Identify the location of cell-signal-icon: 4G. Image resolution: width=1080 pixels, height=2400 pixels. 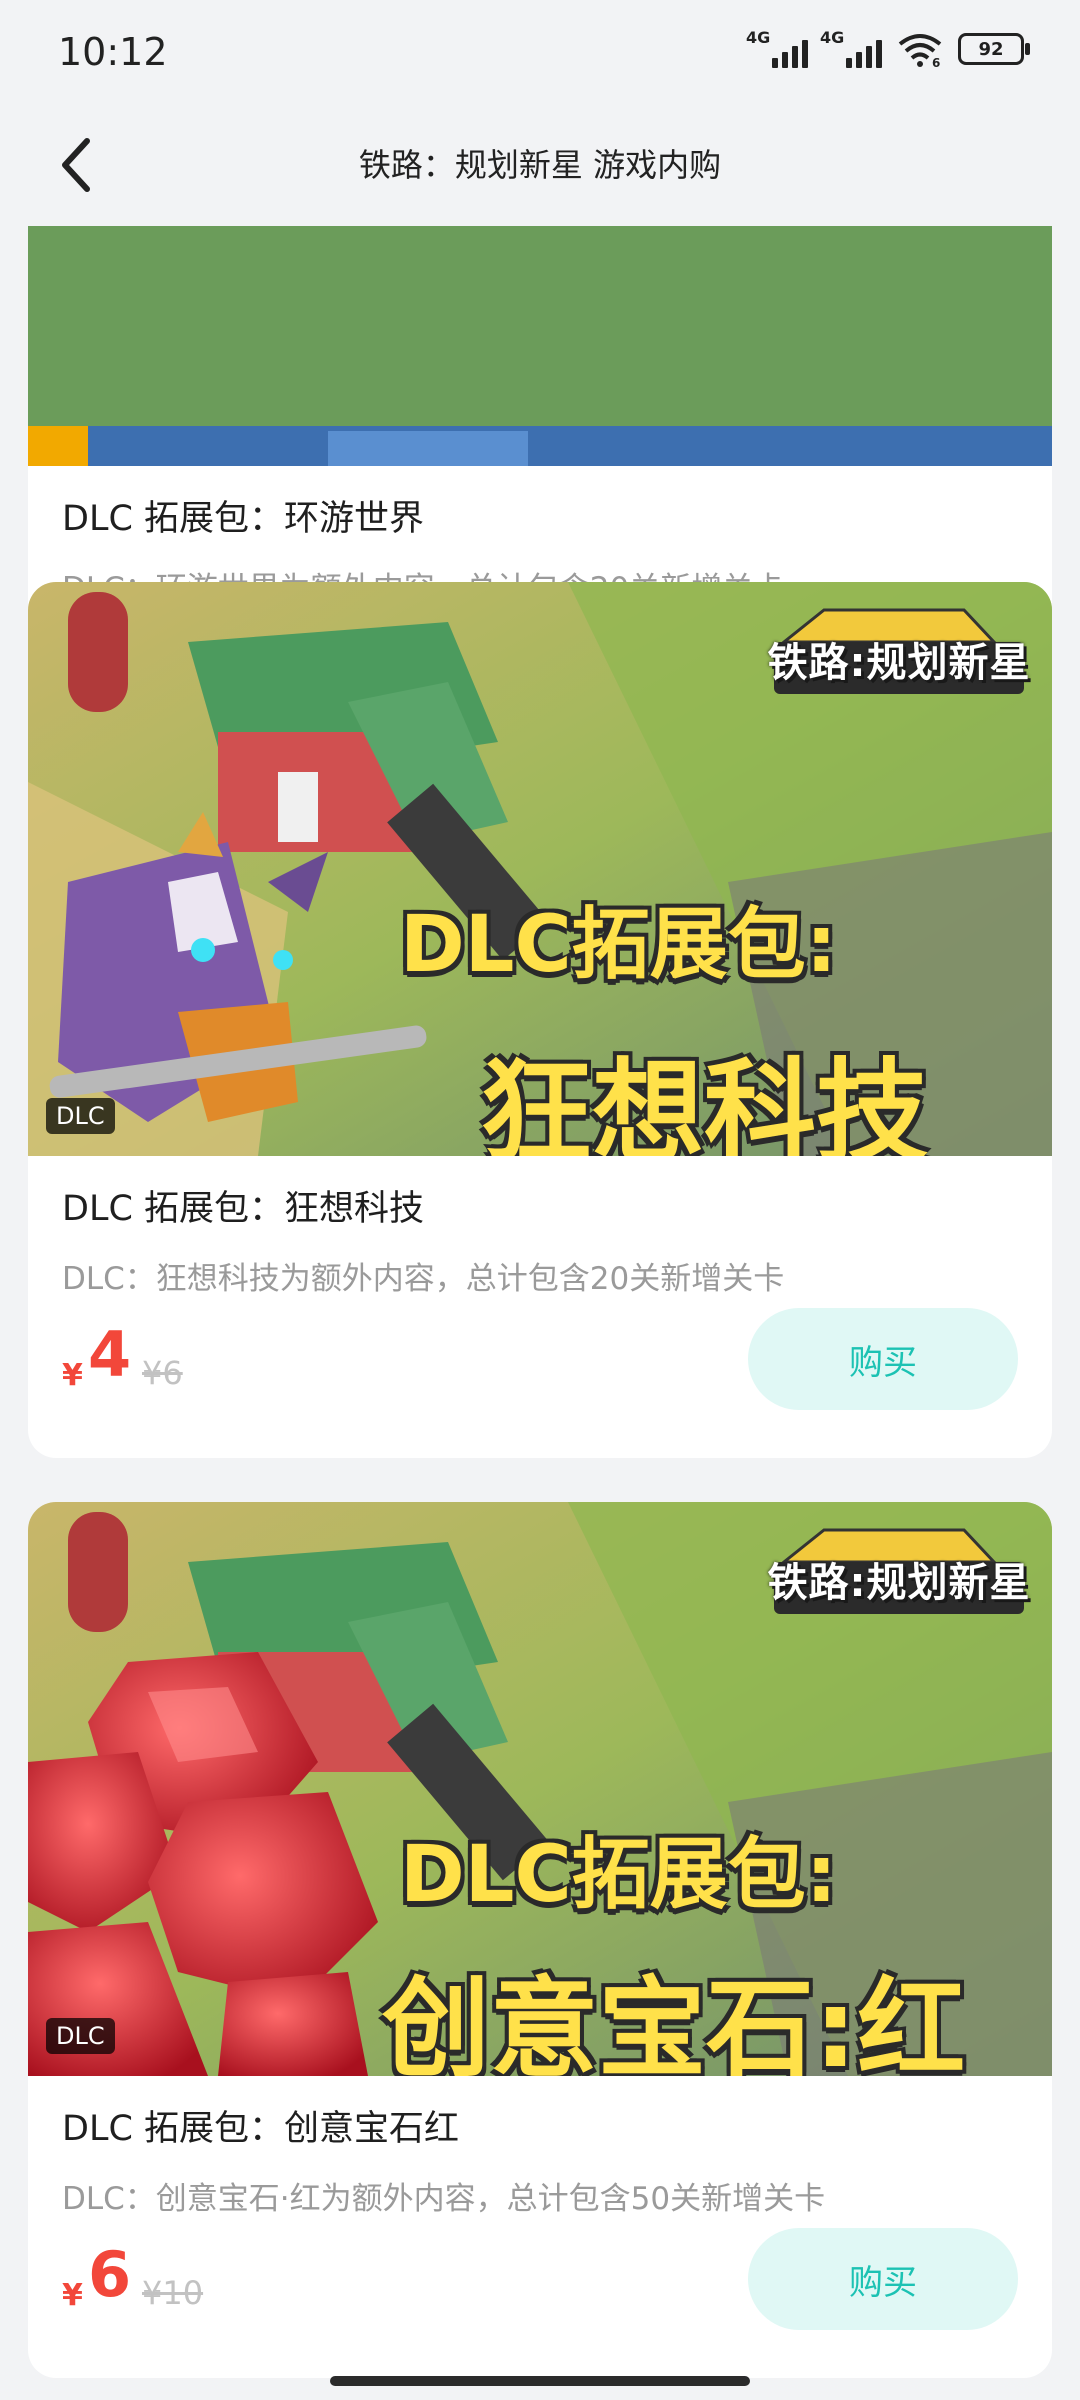
(777, 48).